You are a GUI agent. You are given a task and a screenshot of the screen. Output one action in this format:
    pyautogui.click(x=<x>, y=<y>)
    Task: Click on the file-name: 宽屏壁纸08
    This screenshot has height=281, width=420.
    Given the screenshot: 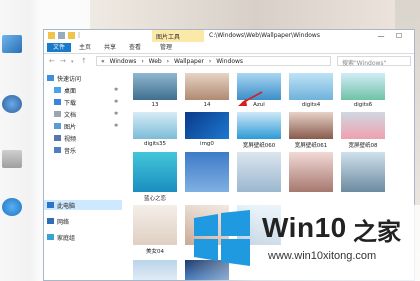 What is the action you would take?
    pyautogui.click(x=363, y=146)
    